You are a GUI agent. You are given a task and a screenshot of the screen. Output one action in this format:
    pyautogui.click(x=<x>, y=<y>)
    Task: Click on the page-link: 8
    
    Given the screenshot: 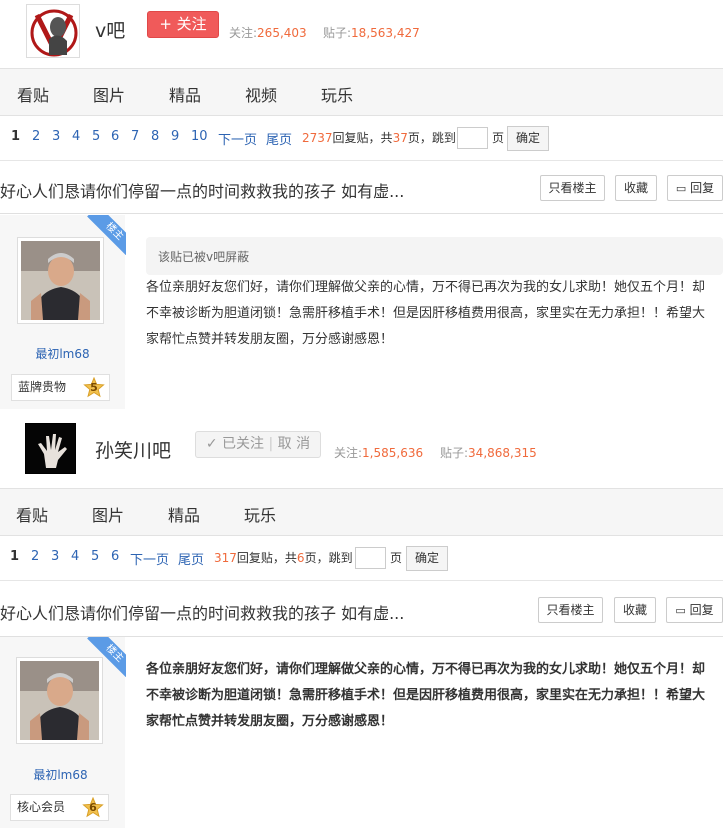 What is the action you would take?
    pyautogui.click(x=155, y=136)
    